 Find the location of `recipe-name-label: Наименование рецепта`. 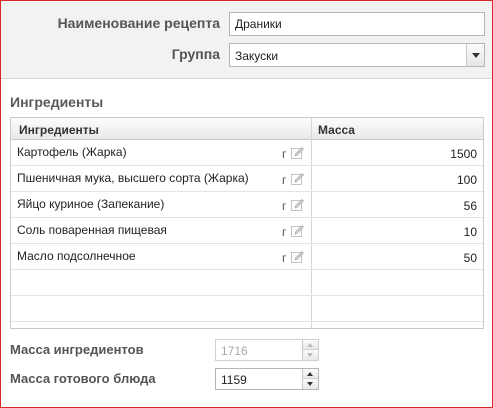

recipe-name-label: Наименование рецепта is located at coordinates (138, 23).